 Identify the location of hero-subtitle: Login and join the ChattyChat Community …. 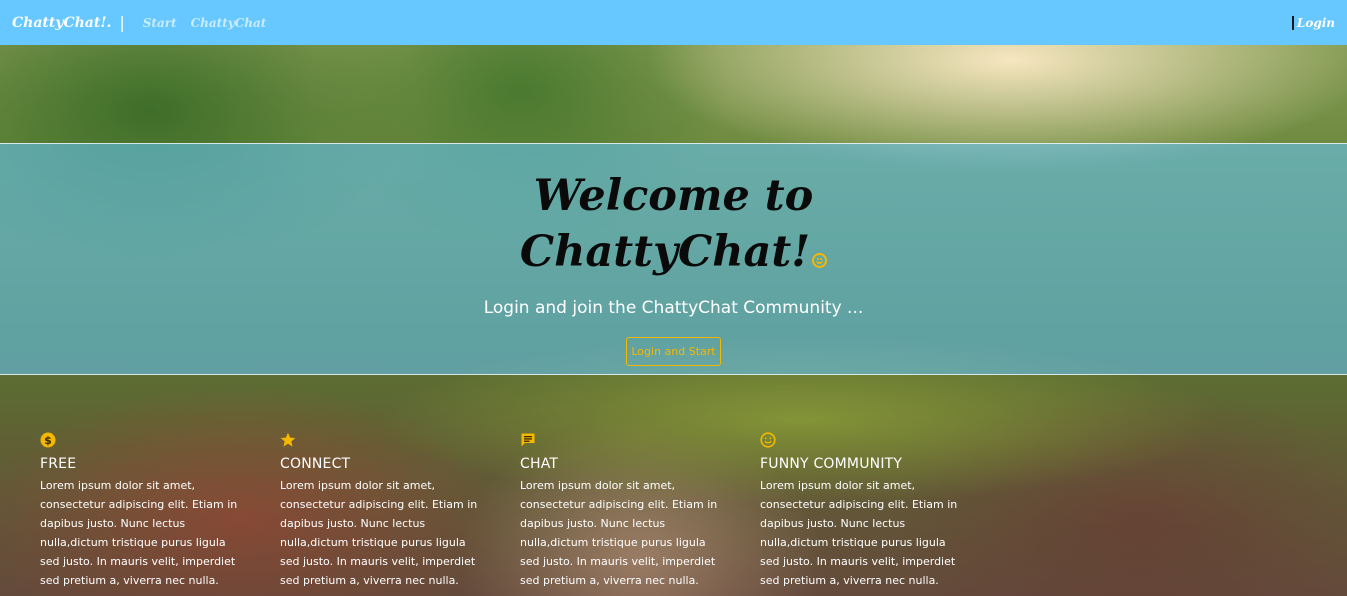
(673, 308).